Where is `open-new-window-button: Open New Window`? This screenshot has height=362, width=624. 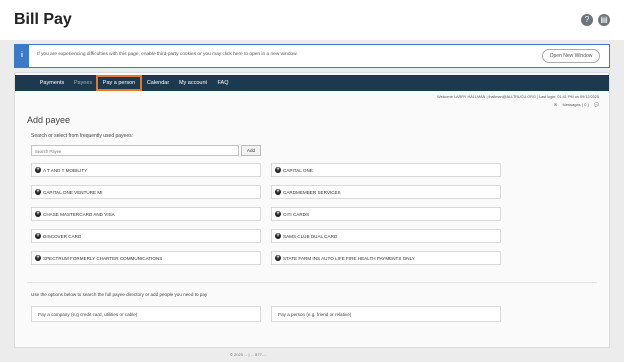 open-new-window-button: Open New Window is located at coordinates (571, 56).